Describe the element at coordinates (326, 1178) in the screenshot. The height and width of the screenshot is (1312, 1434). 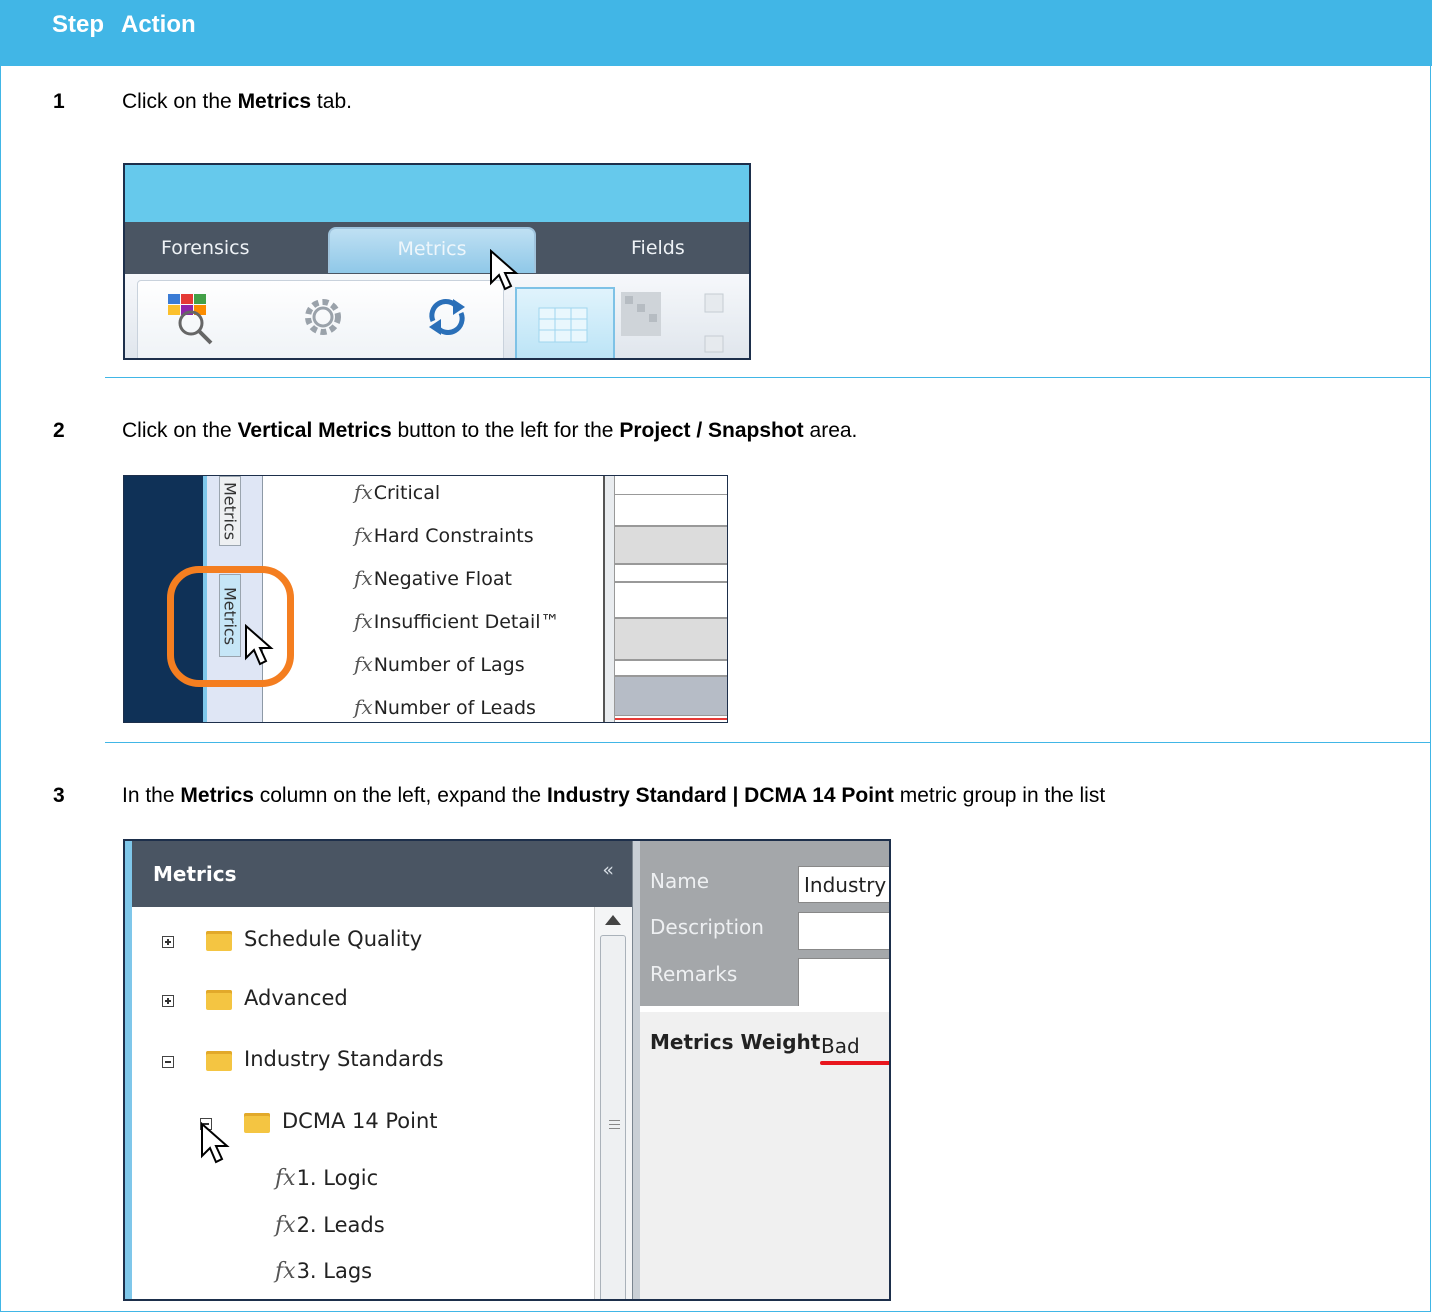
I see `tree-leaf: fx1. Logic` at that location.